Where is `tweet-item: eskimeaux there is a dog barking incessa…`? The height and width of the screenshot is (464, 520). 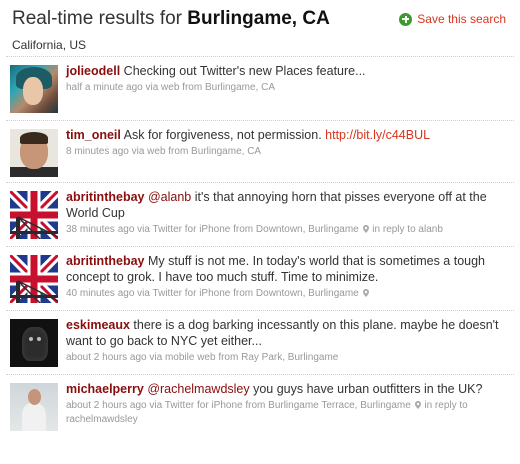 tweet-item: eskimeaux there is a dog barking incessa… is located at coordinates (260, 342).